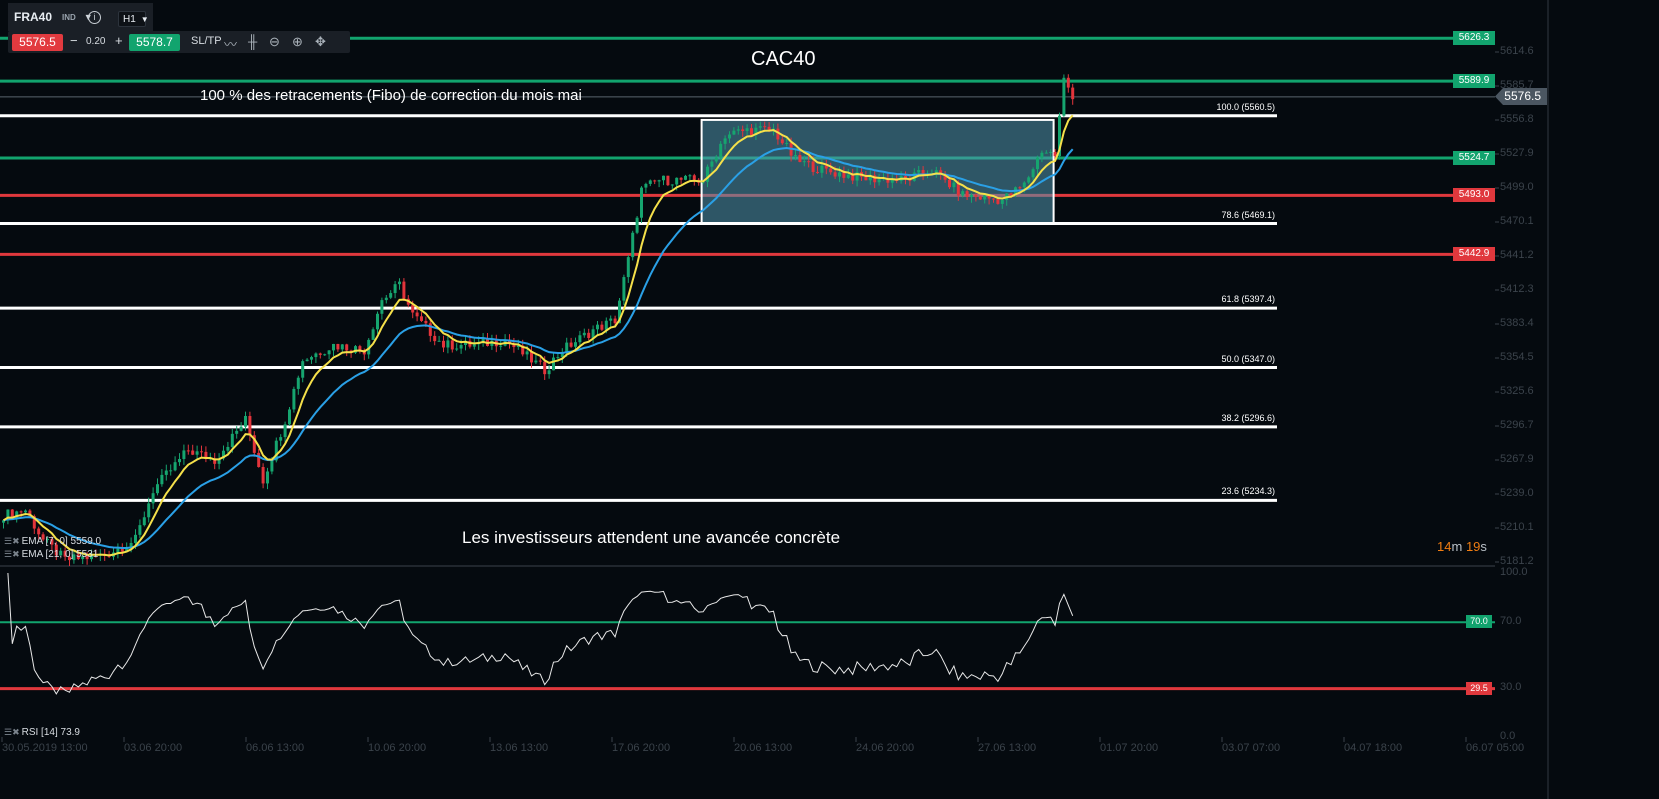  Describe the element at coordinates (320, 42) in the screenshot. I see `move-icon: ✥` at that location.